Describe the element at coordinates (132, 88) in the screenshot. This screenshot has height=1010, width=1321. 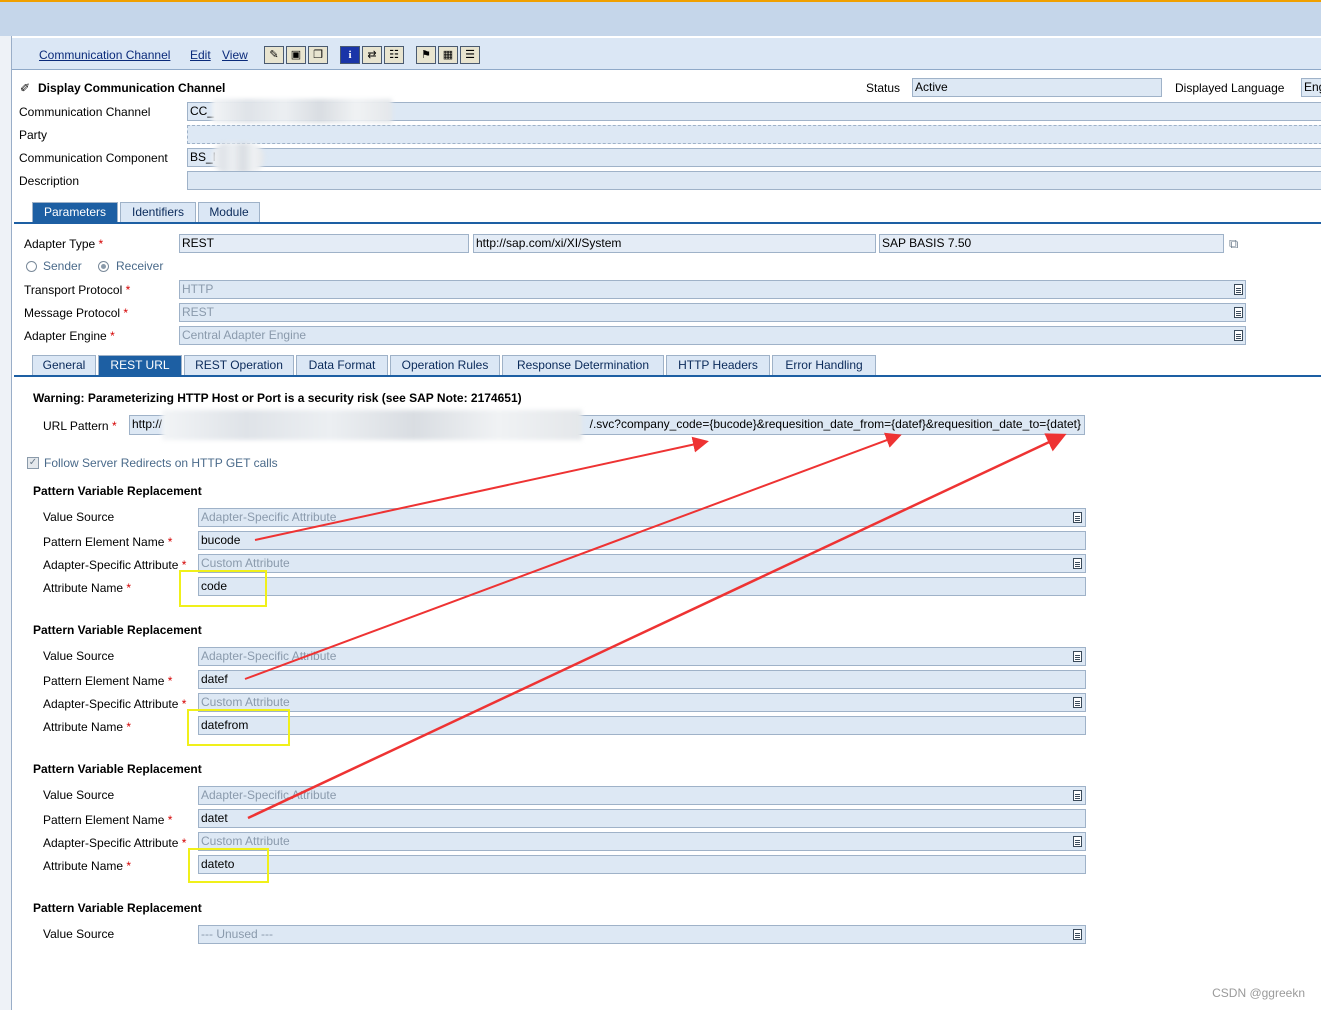
I see `page-title: Display Communication Channel` at that location.